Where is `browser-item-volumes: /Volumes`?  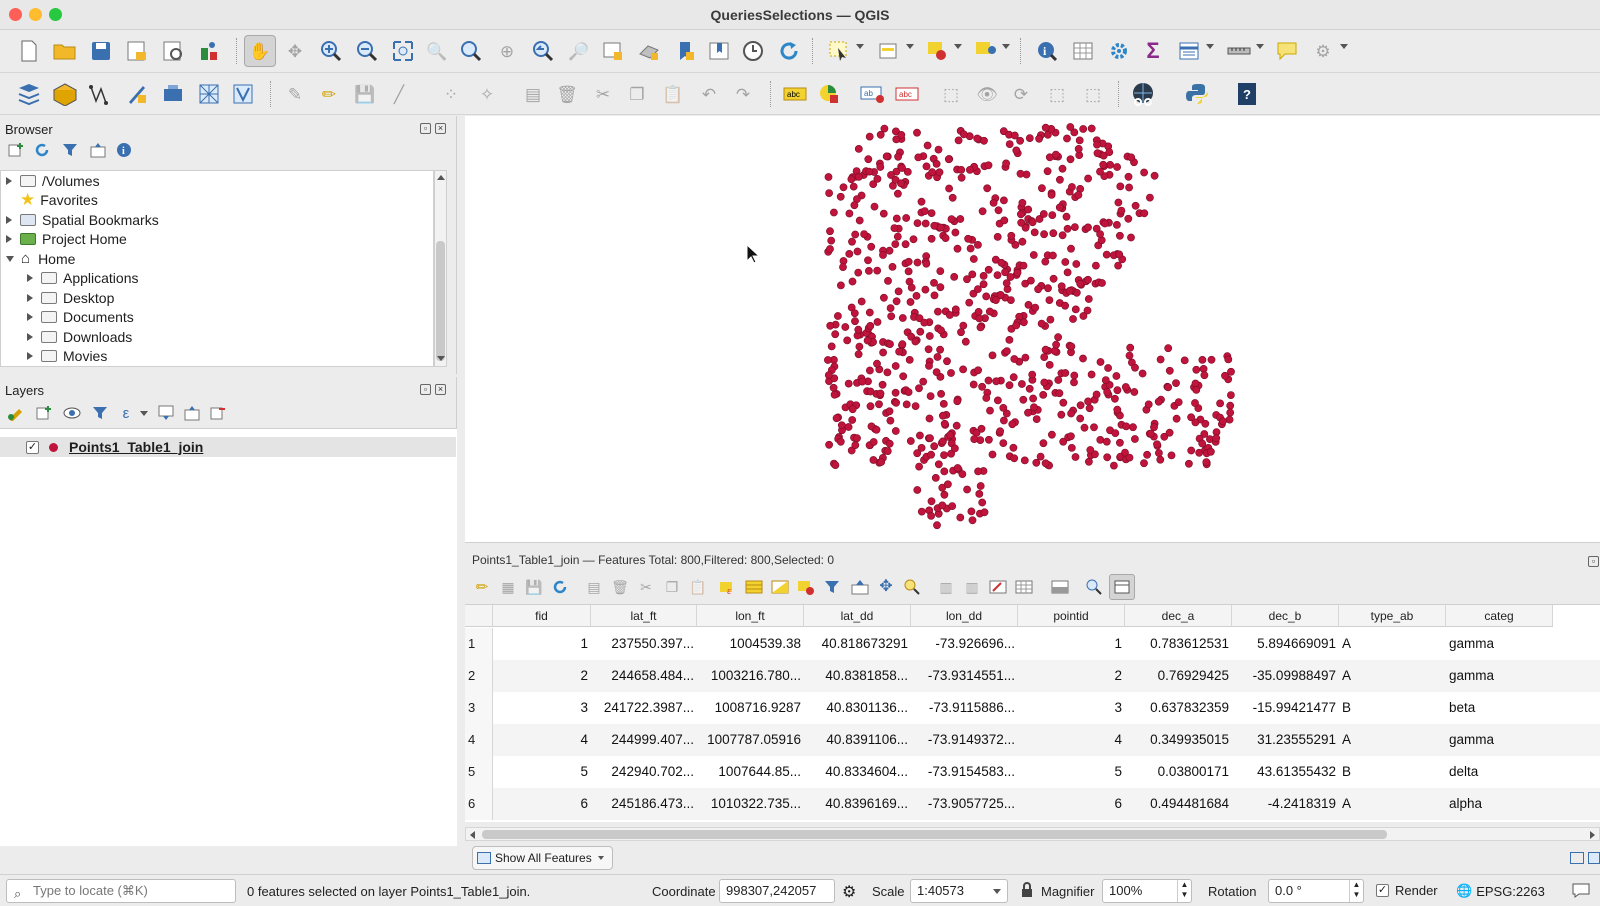
browser-item-volumes: /Volumes is located at coordinates (53, 180).